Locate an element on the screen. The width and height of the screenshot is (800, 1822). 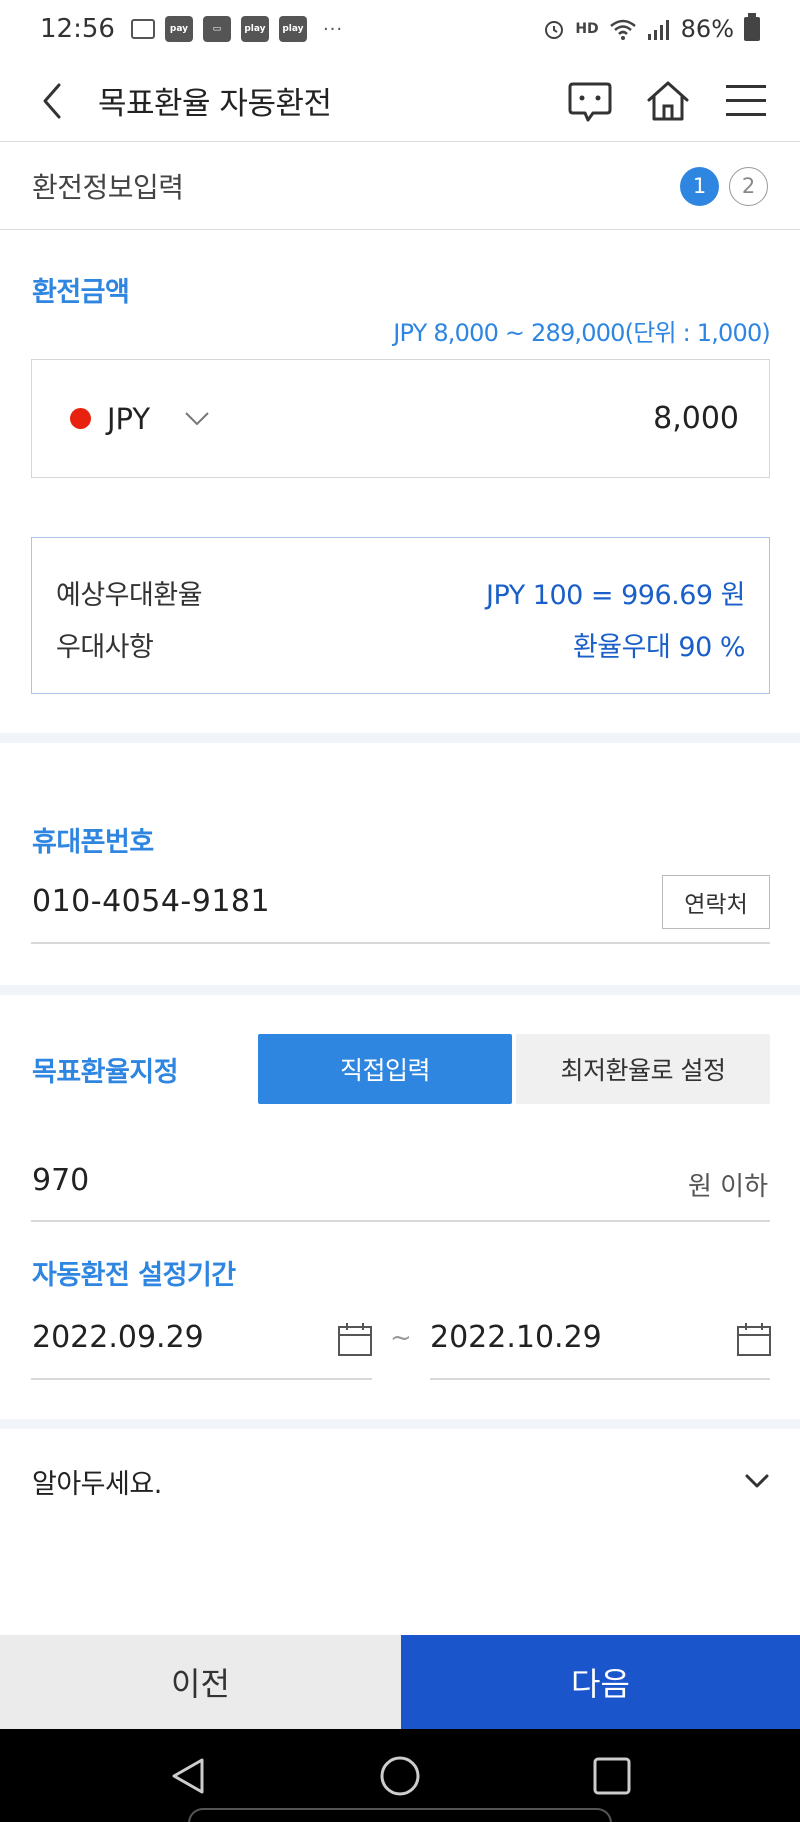
menu-button is located at coordinates (746, 101).